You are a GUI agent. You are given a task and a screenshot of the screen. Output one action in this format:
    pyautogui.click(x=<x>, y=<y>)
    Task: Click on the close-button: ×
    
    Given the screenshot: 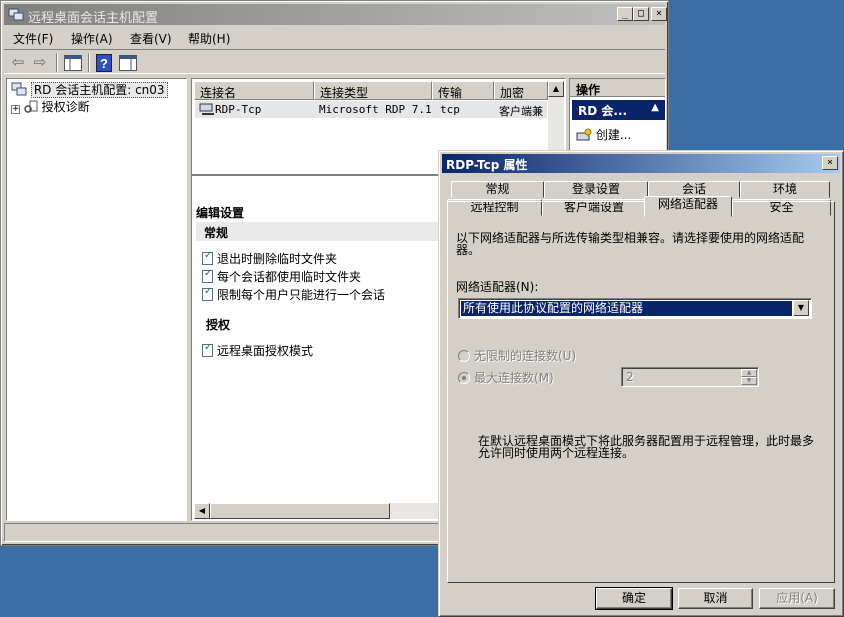 What is the action you would take?
    pyautogui.click(x=659, y=14)
    